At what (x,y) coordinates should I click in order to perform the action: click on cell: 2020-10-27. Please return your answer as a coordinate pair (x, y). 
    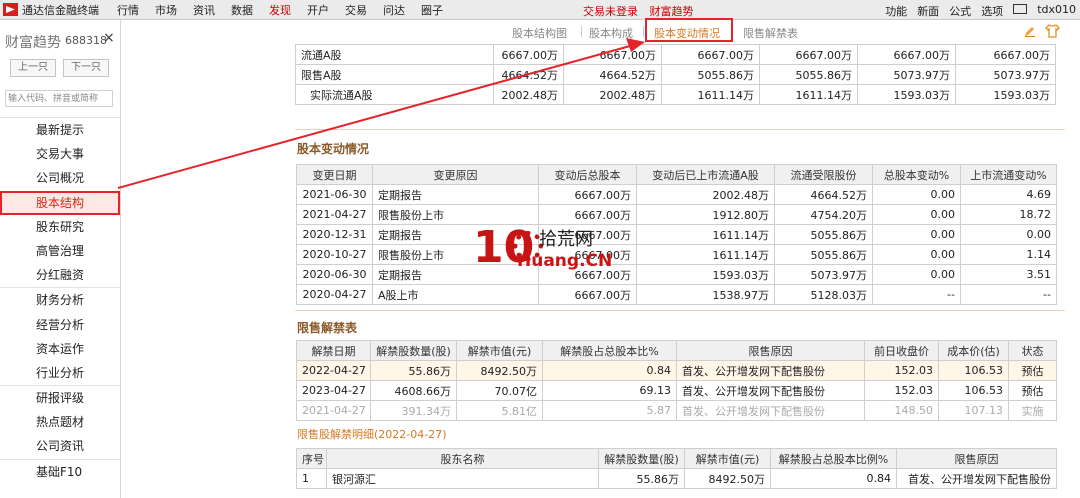
    Looking at the image, I should click on (334, 254).